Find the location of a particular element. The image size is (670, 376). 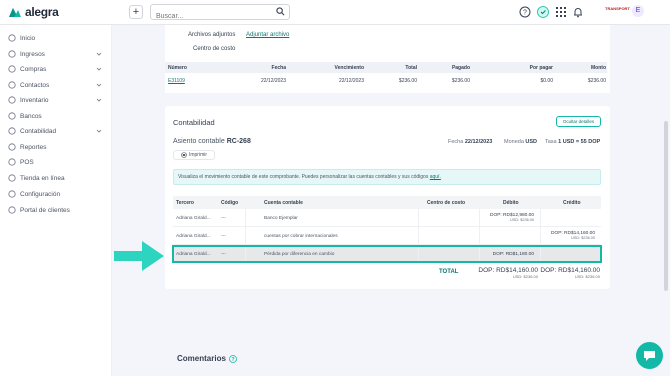

accounting-icon is located at coordinates (12, 131).